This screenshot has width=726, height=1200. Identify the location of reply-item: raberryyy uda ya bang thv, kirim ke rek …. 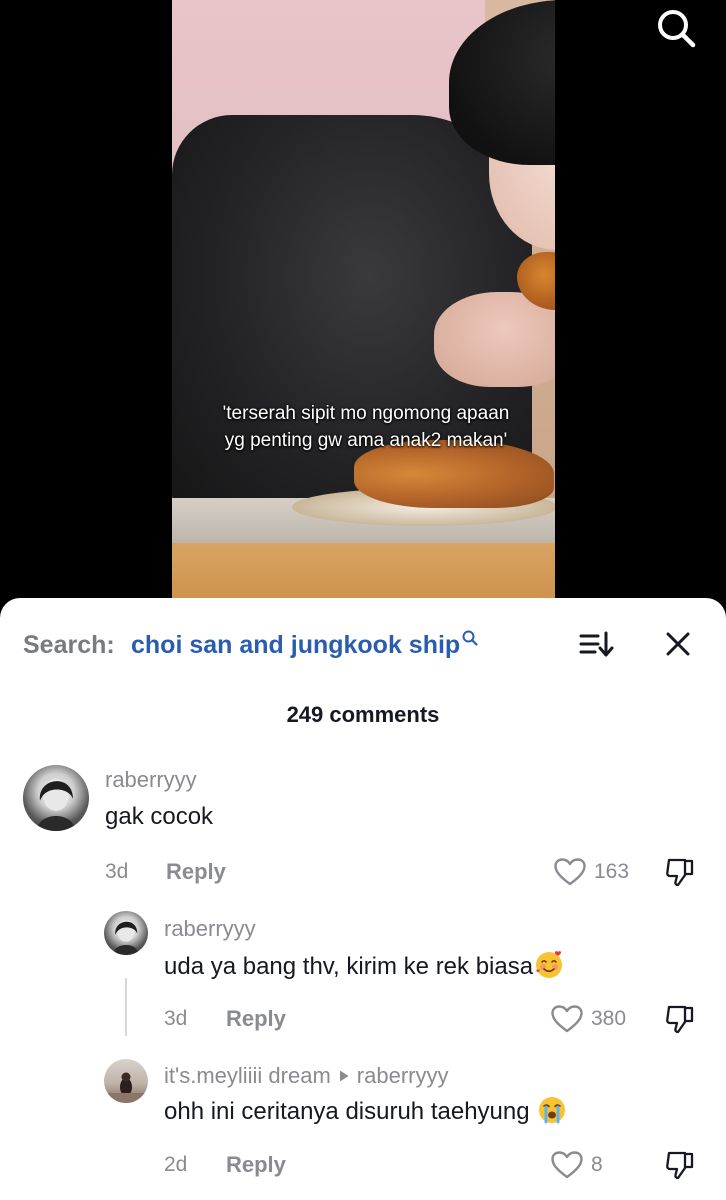
(363, 978).